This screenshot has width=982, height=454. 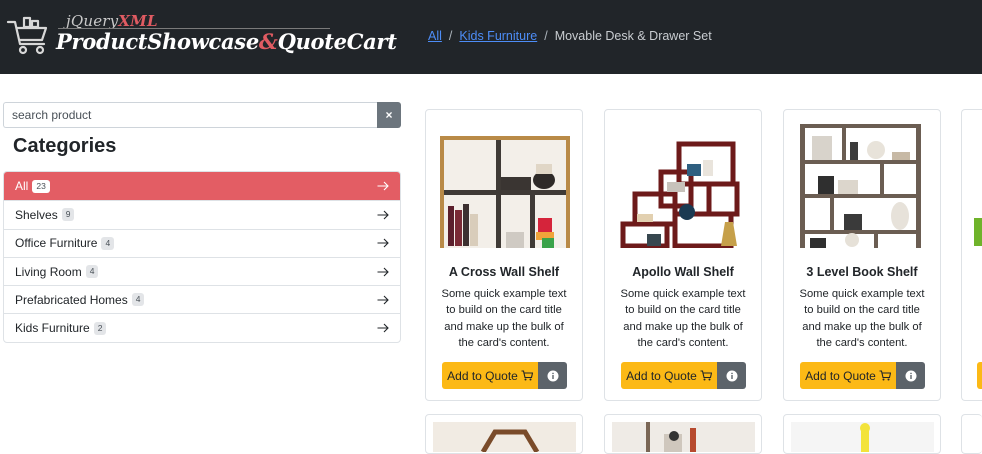 What do you see at coordinates (202, 299) in the screenshot?
I see `category-item-prefabricated-homes: Prefabricated Homes 4` at bounding box center [202, 299].